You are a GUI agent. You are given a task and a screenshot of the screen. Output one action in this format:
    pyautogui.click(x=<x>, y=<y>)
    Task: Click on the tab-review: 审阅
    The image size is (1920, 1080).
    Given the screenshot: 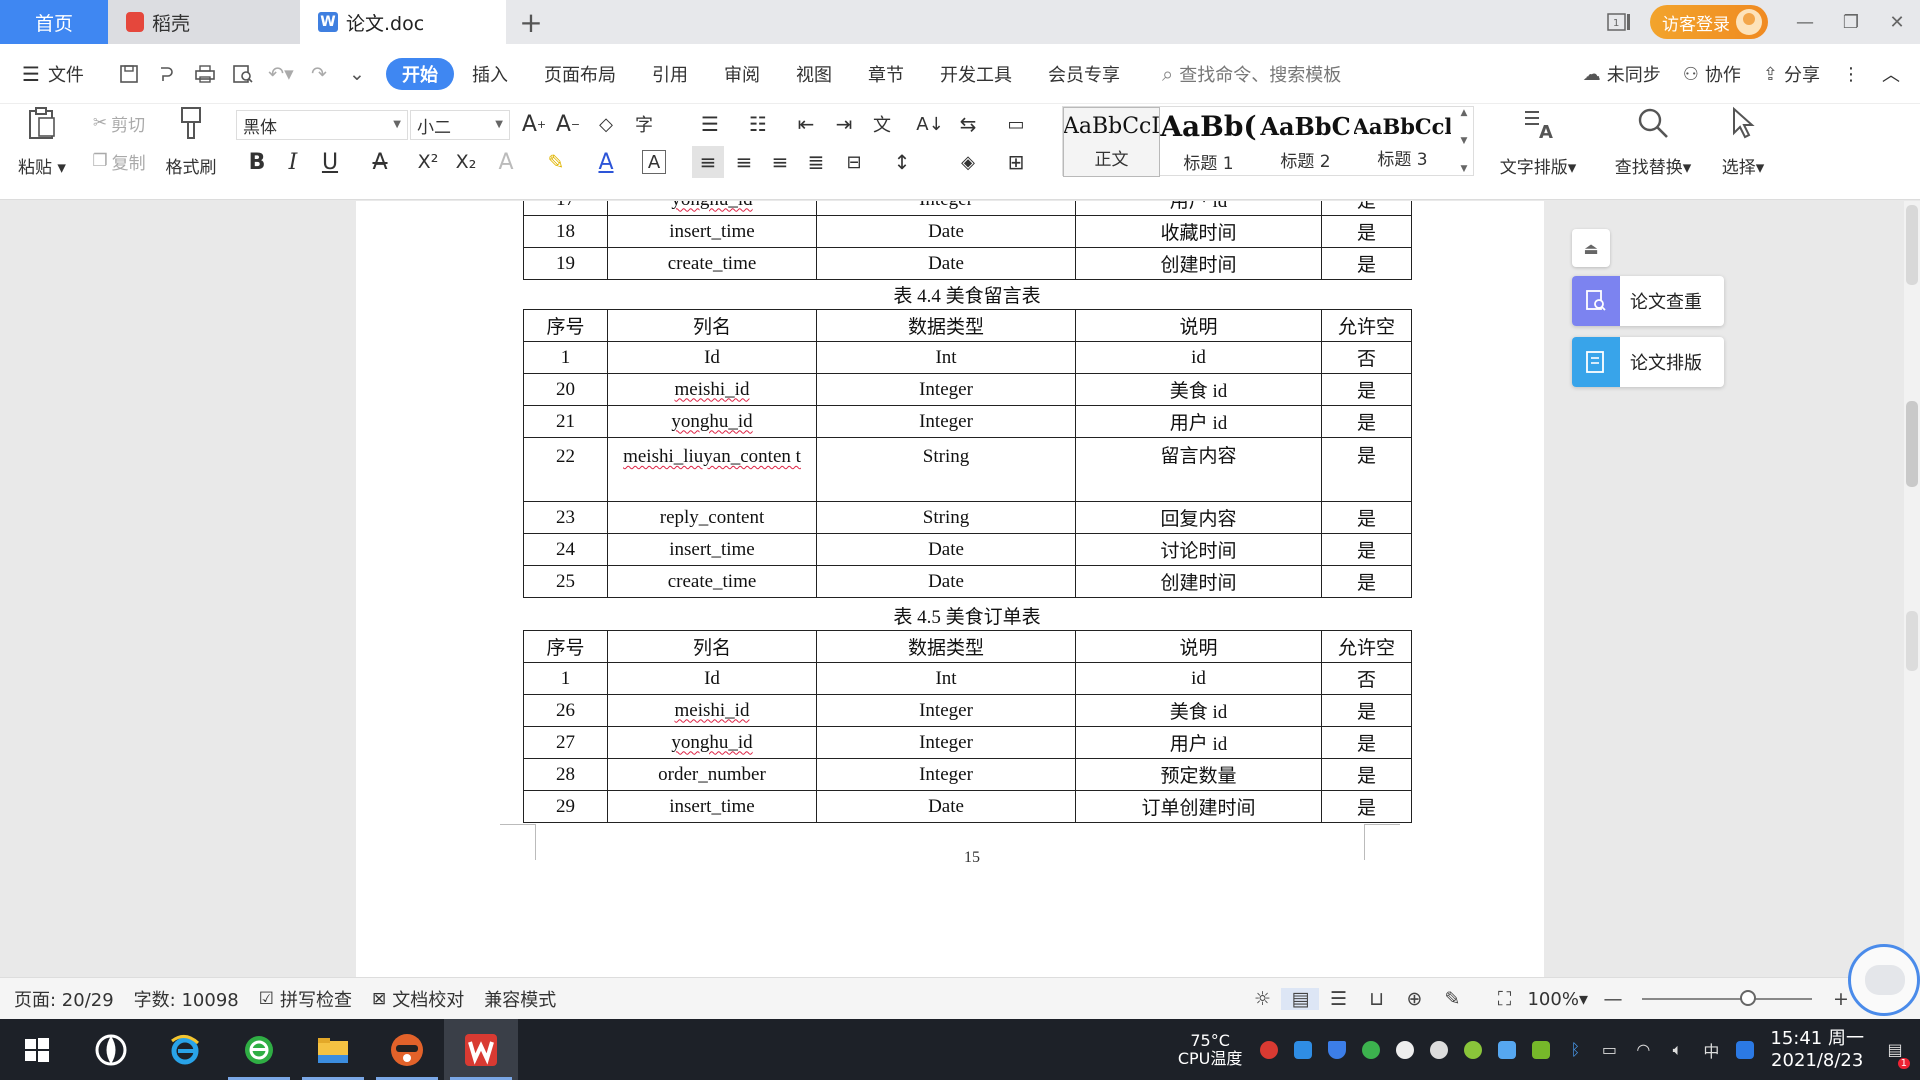 What is the action you would take?
    pyautogui.click(x=742, y=74)
    